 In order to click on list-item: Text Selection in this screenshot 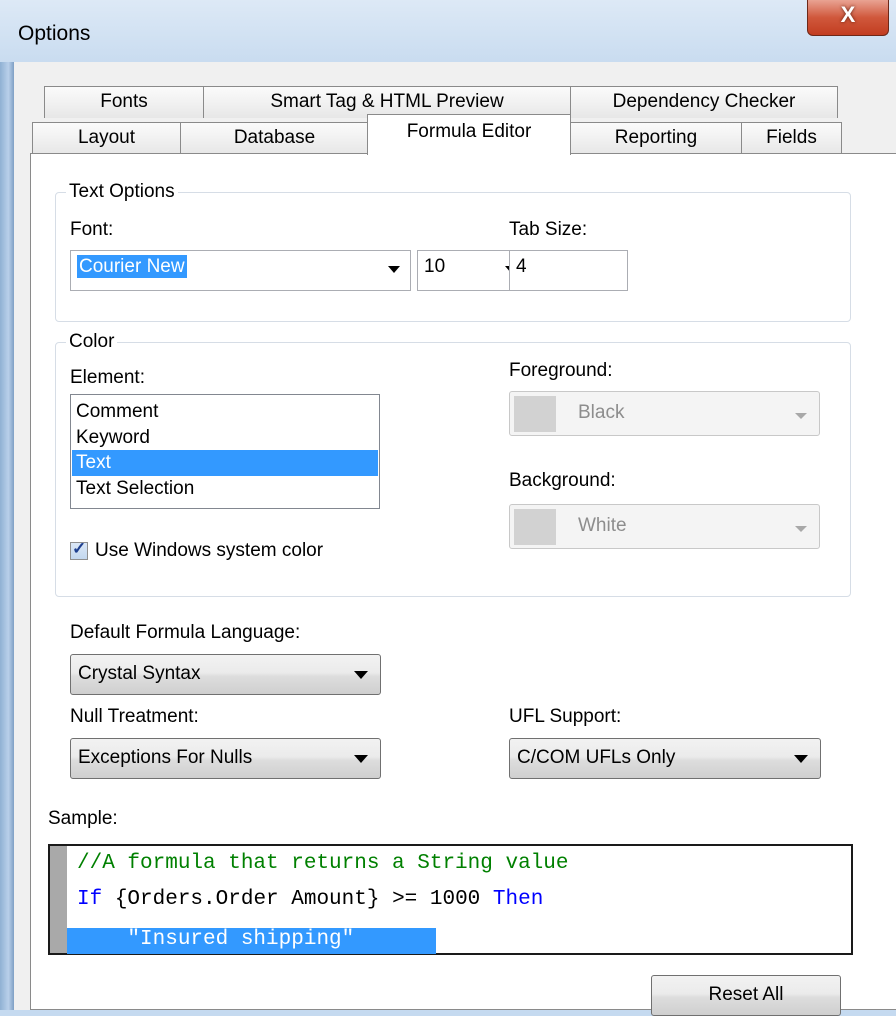, I will do `click(225, 489)`.